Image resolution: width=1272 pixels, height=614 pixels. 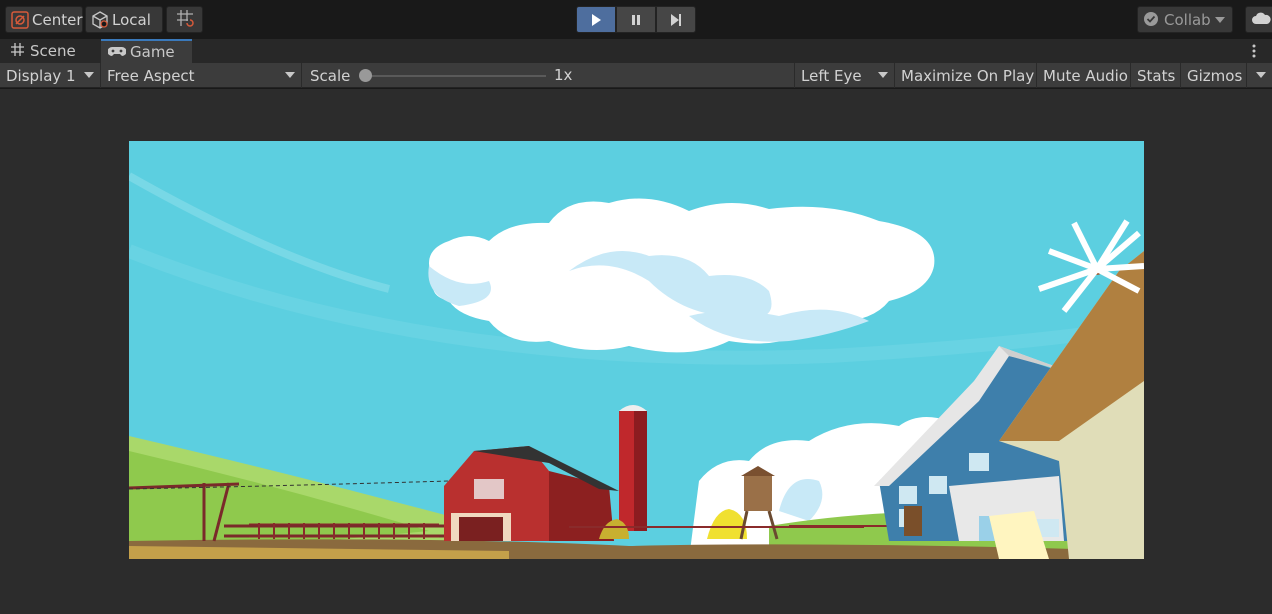 I want to click on play-button, so click(x=596, y=19).